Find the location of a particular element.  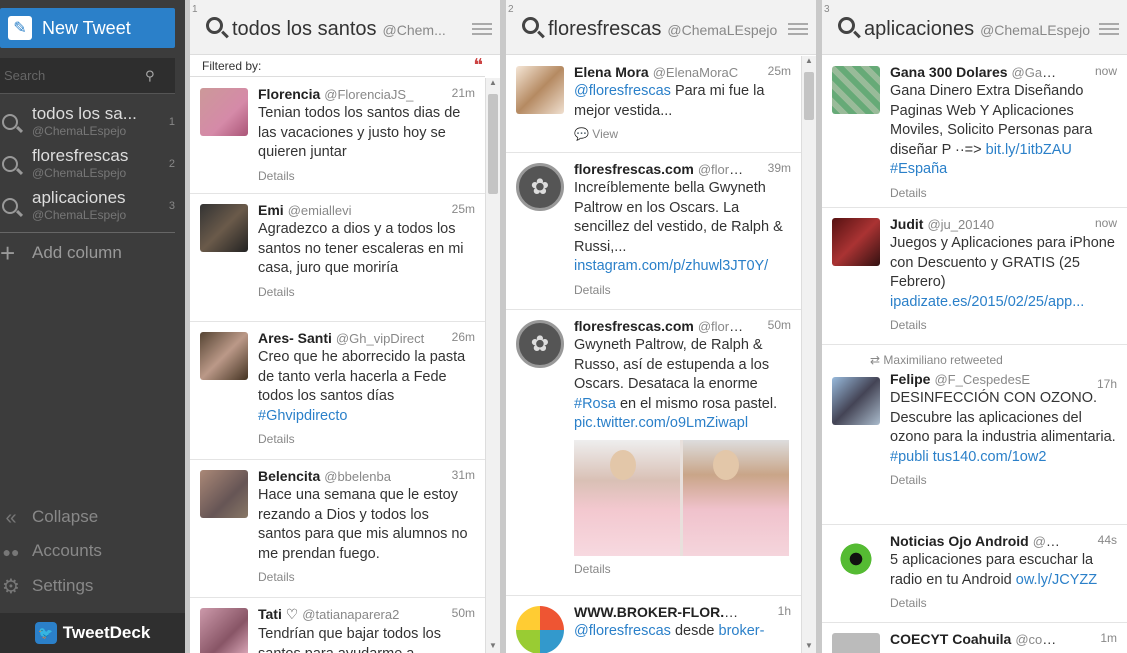

settings-button: ⚙ Settings is located at coordinates (92, 588).